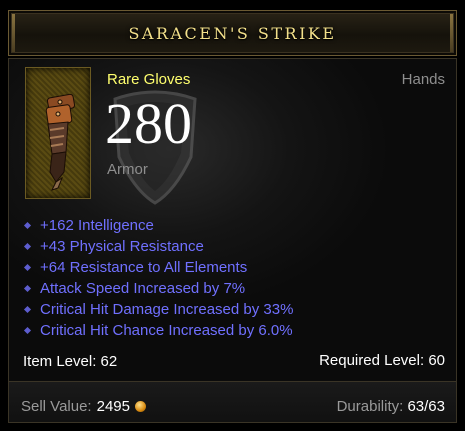 This screenshot has width=465, height=431. Describe the element at coordinates (167, 309) in the screenshot. I see `affix-text: Critical Hit Damage Increased by 33%` at that location.